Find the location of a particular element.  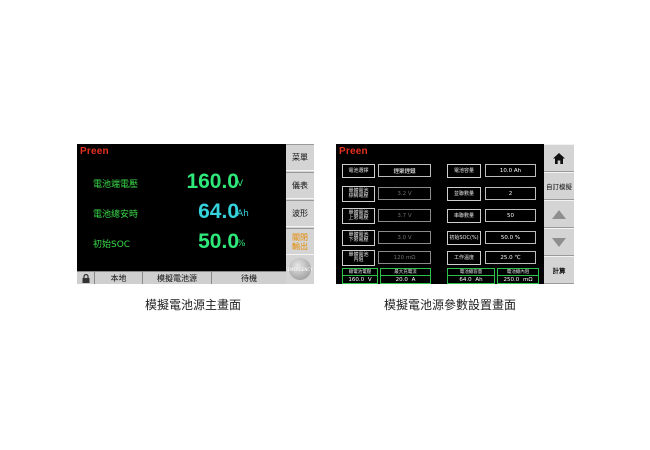

temperature-label: 工作溫度 is located at coordinates (464, 258).